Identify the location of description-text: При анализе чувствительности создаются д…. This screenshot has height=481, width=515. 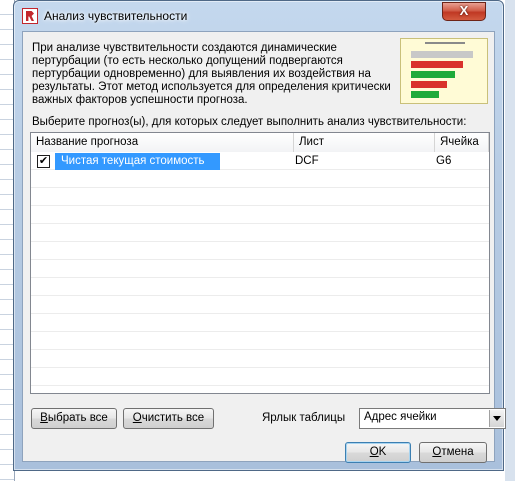
(211, 74).